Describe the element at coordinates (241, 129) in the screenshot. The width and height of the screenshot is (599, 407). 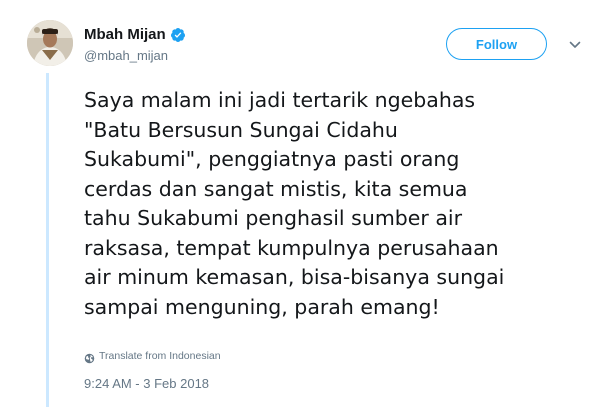
I see `tweet-text-line: "Batu Bersusun Sungai Cidahu` at that location.